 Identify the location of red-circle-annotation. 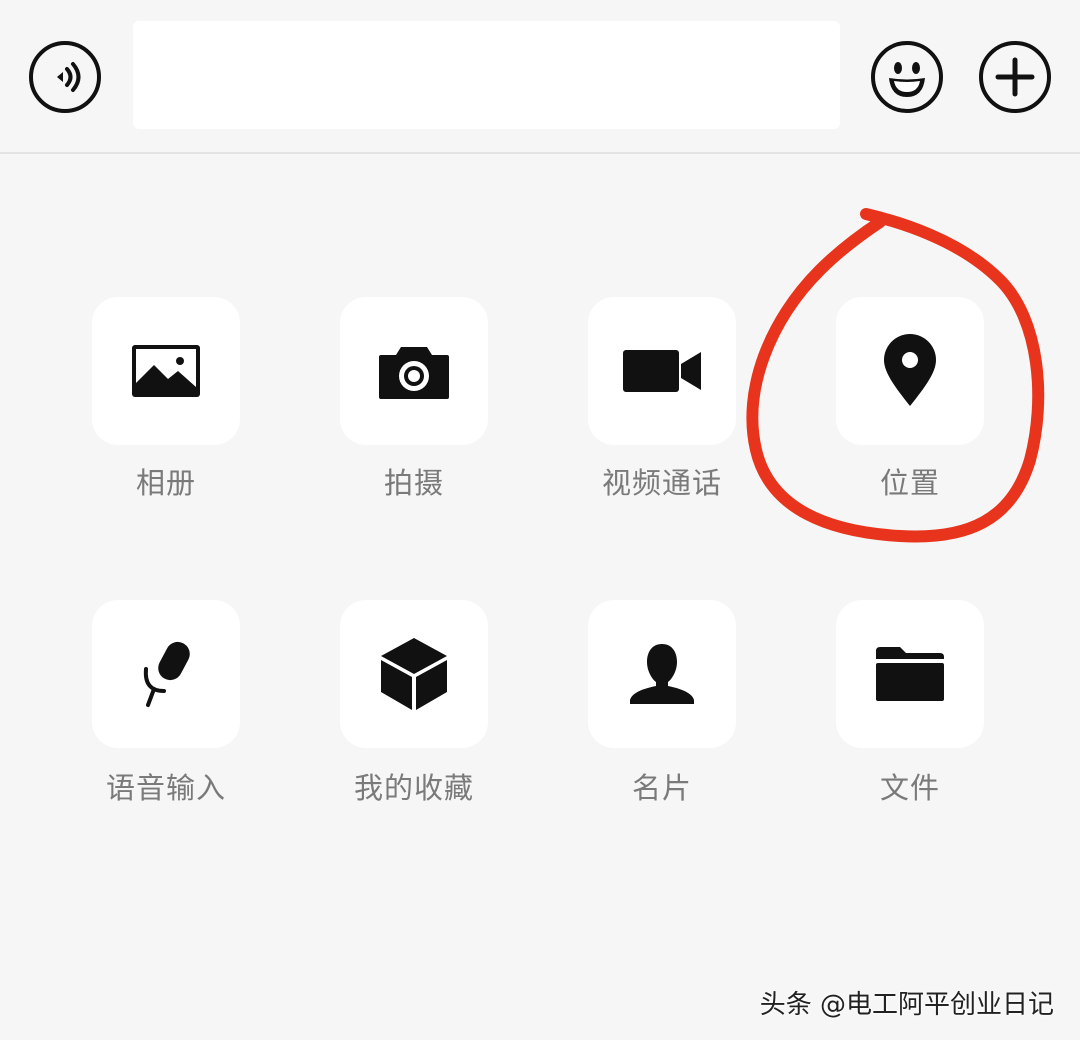
(895, 375).